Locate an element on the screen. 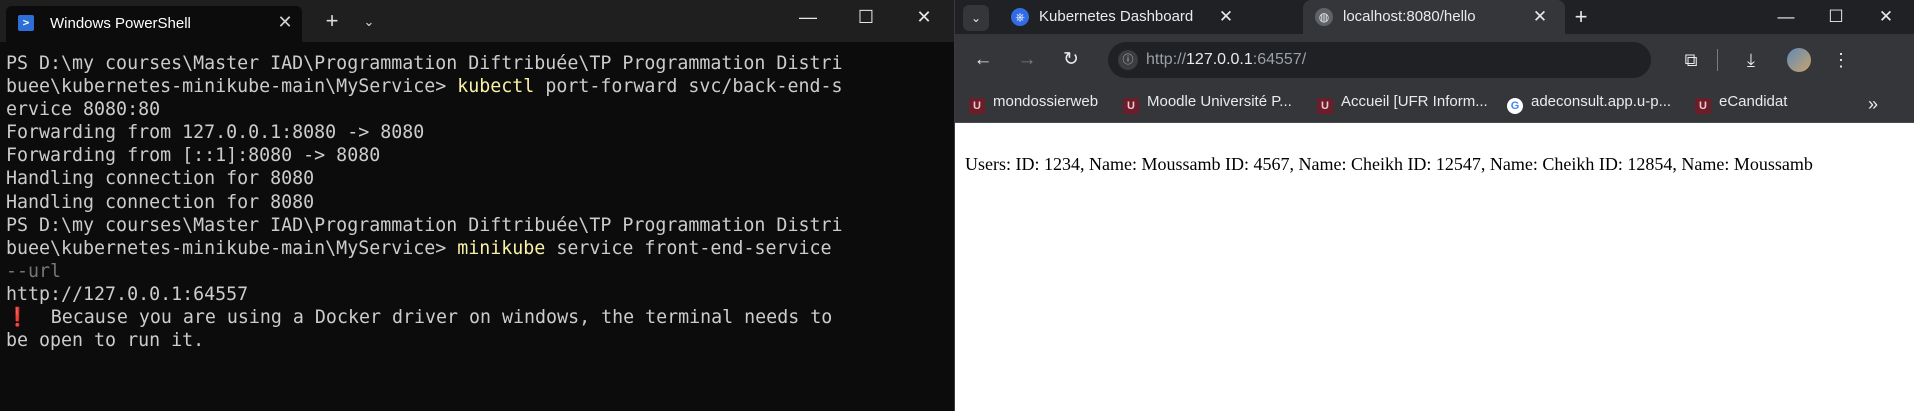 Image resolution: width=1914 pixels, height=411 pixels. forward-arrow-icon: → is located at coordinates (1027, 60).